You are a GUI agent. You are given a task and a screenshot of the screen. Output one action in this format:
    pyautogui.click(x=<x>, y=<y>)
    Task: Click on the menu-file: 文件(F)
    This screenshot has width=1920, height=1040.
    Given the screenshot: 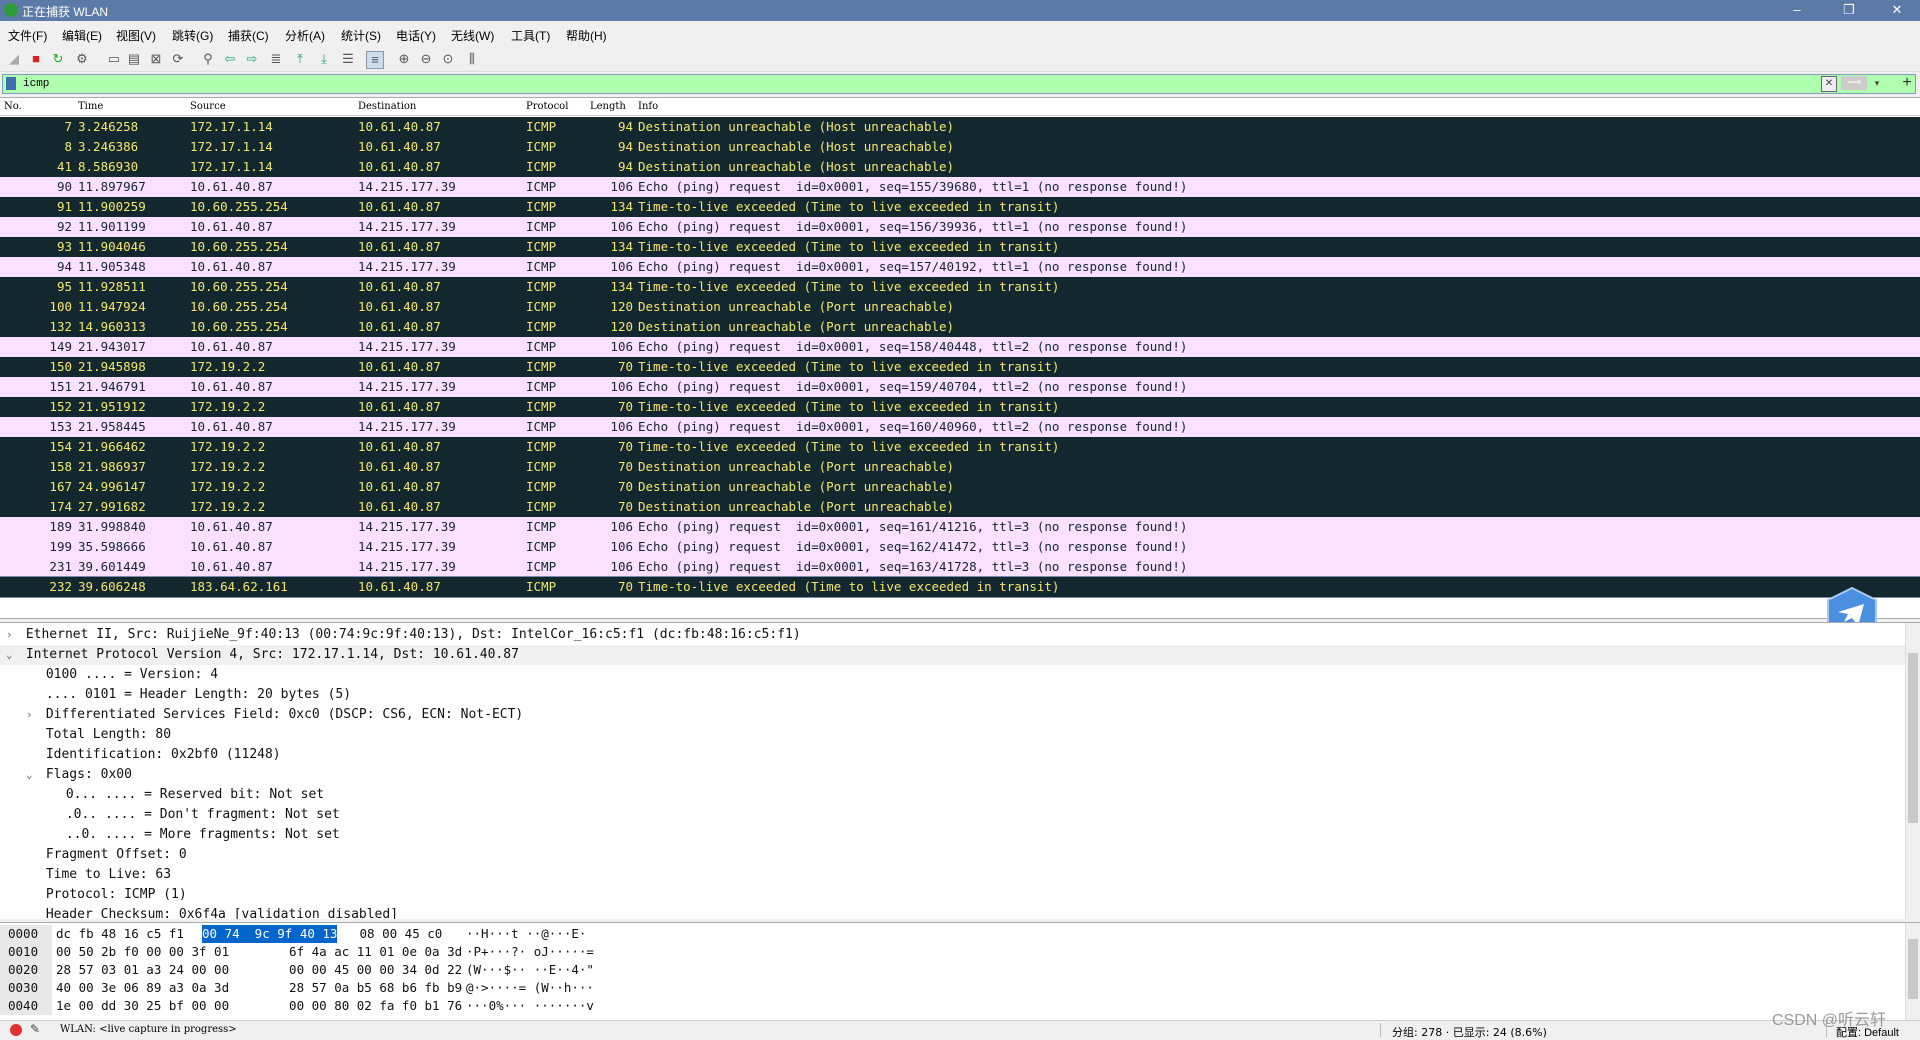 What is the action you would take?
    pyautogui.click(x=27, y=35)
    